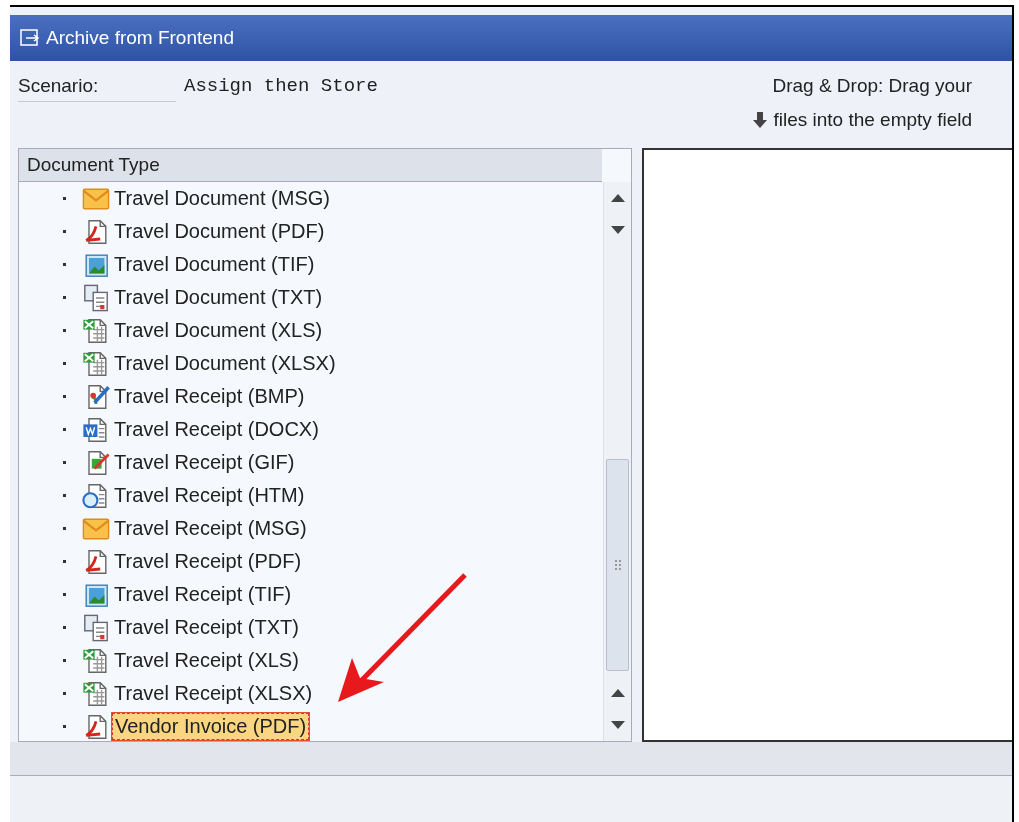 The width and height of the screenshot is (1019, 822). What do you see at coordinates (206, 660) in the screenshot?
I see `tree-item: Travel Receipt (XLS)` at bounding box center [206, 660].